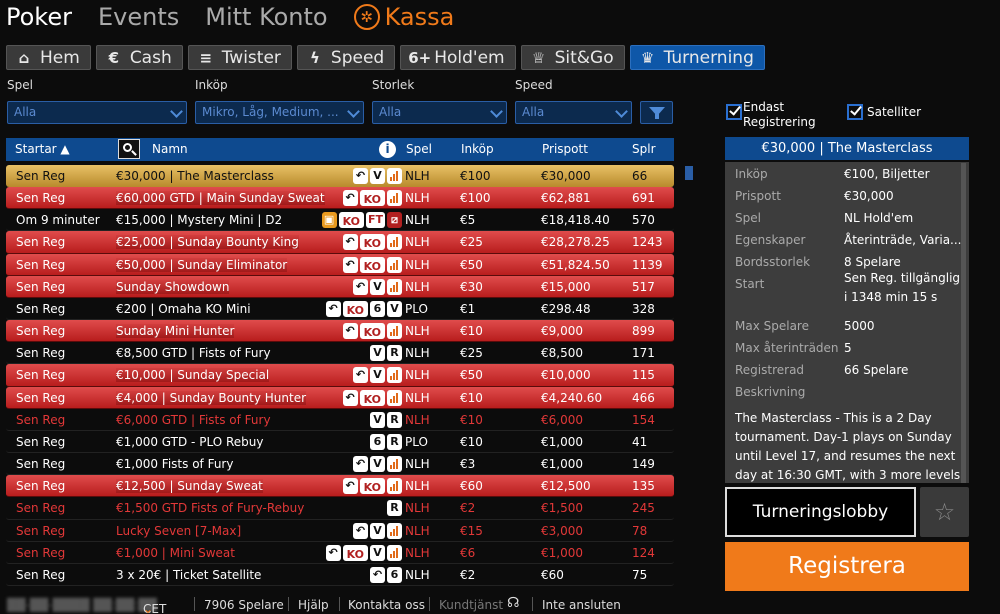 The width and height of the screenshot is (1000, 614). I want to click on detail-key: Spel, so click(748, 218).